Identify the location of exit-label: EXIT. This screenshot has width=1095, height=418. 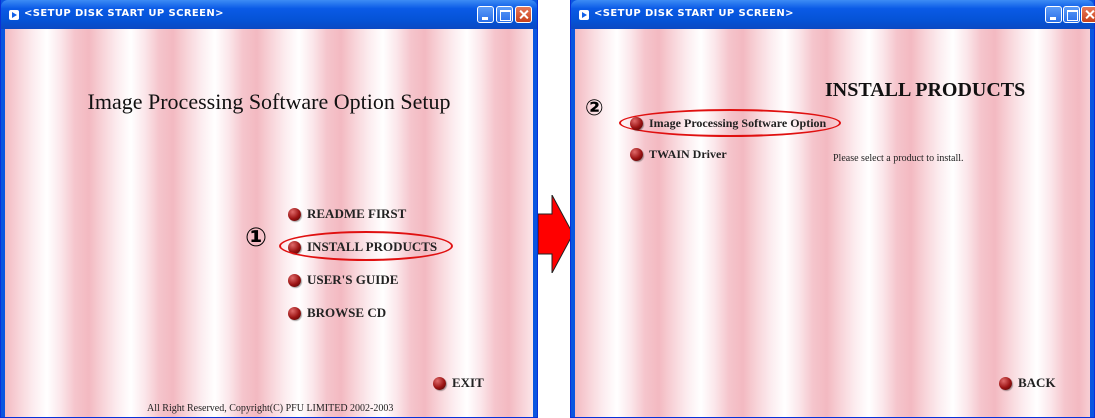
(468, 382).